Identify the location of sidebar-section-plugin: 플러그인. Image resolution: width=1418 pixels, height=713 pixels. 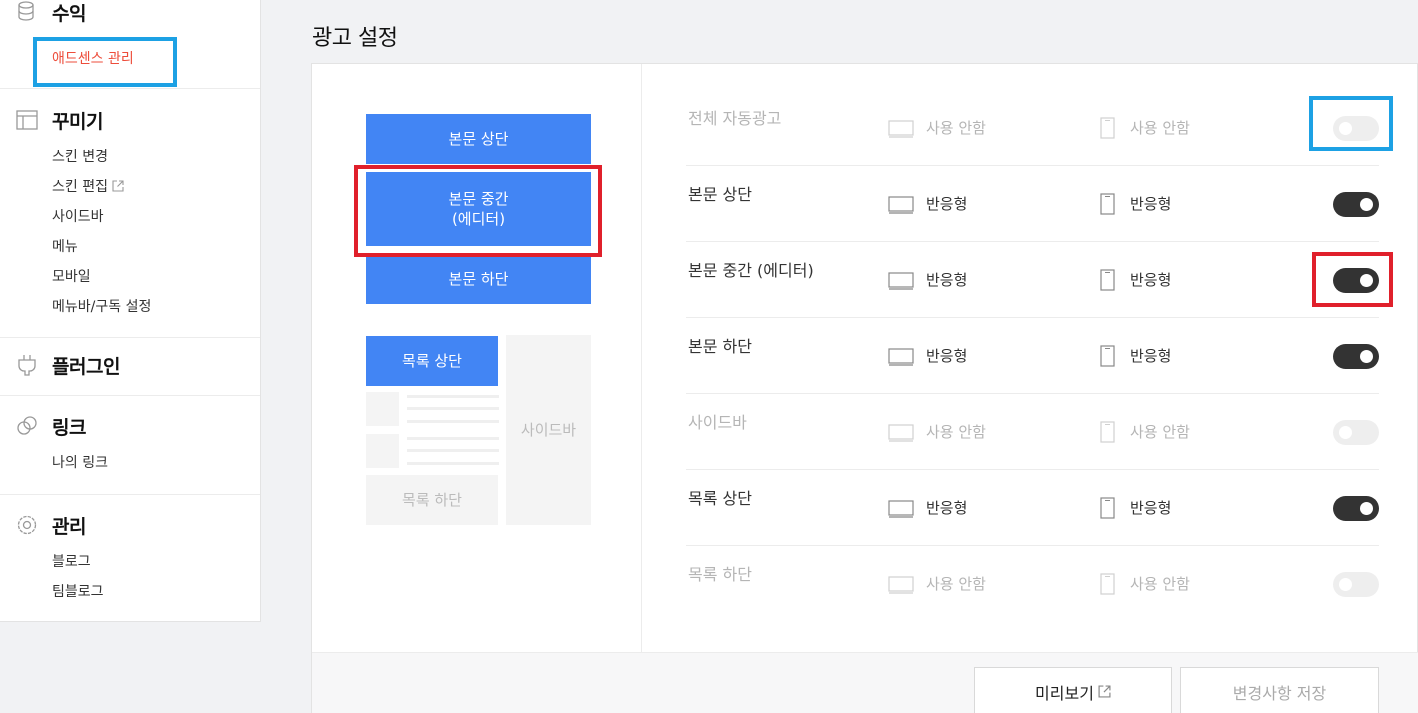
(130, 367).